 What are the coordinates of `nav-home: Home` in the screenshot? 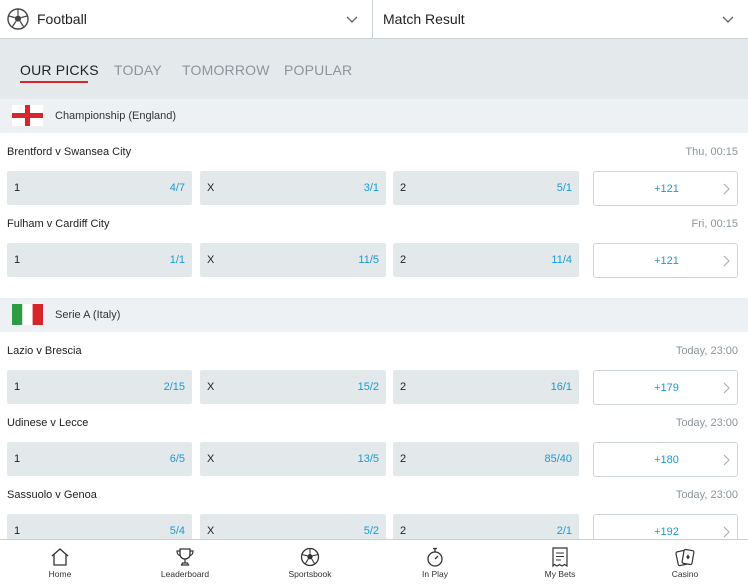 It's located at (60, 562).